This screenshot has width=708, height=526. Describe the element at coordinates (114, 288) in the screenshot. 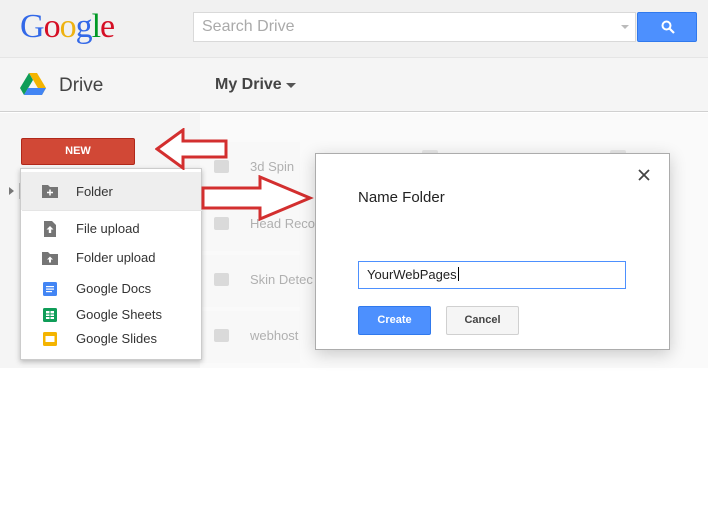

I see `menu-item-label: Google Docs` at that location.